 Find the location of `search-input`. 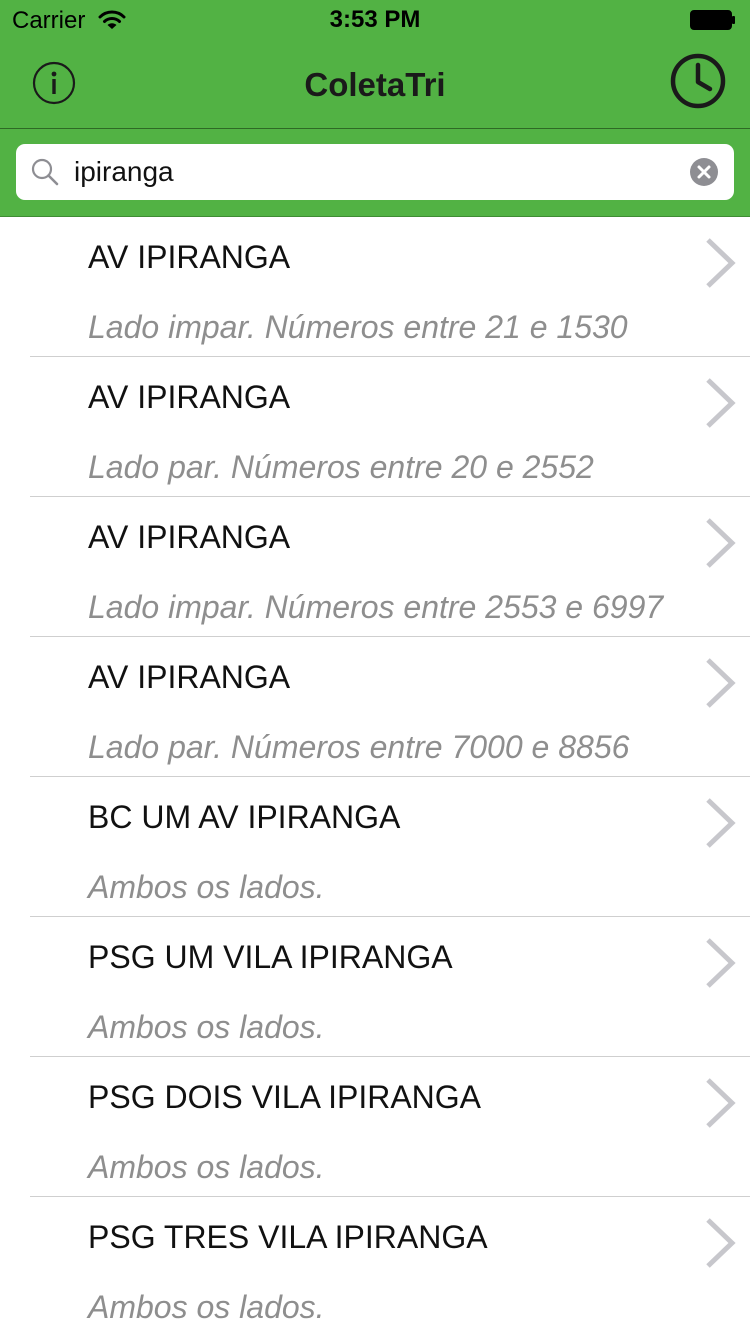

search-input is located at coordinates (374, 172).